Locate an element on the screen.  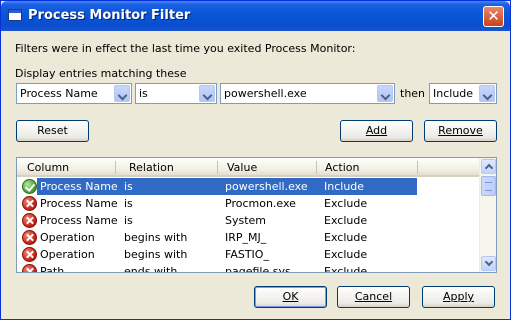
match-label: Display entries matching these is located at coordinates (101, 73).